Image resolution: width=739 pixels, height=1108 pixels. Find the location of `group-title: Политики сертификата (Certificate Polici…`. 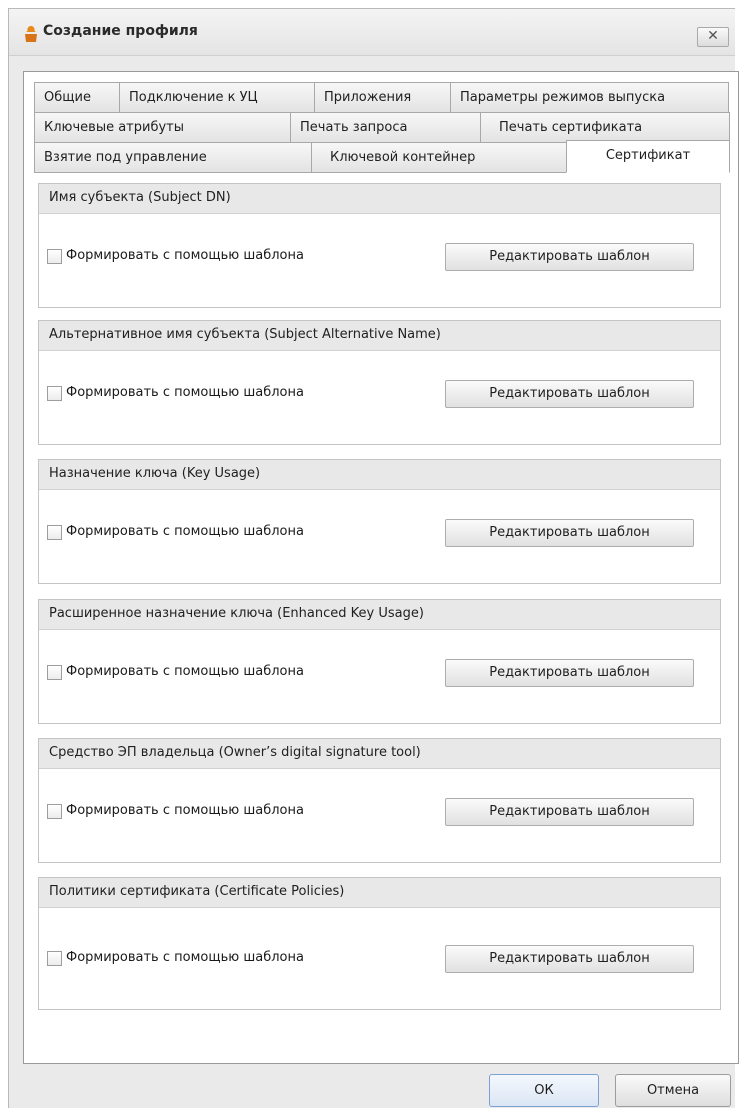

group-title: Политики сертификата (Certificate Polici… is located at coordinates (379, 893).